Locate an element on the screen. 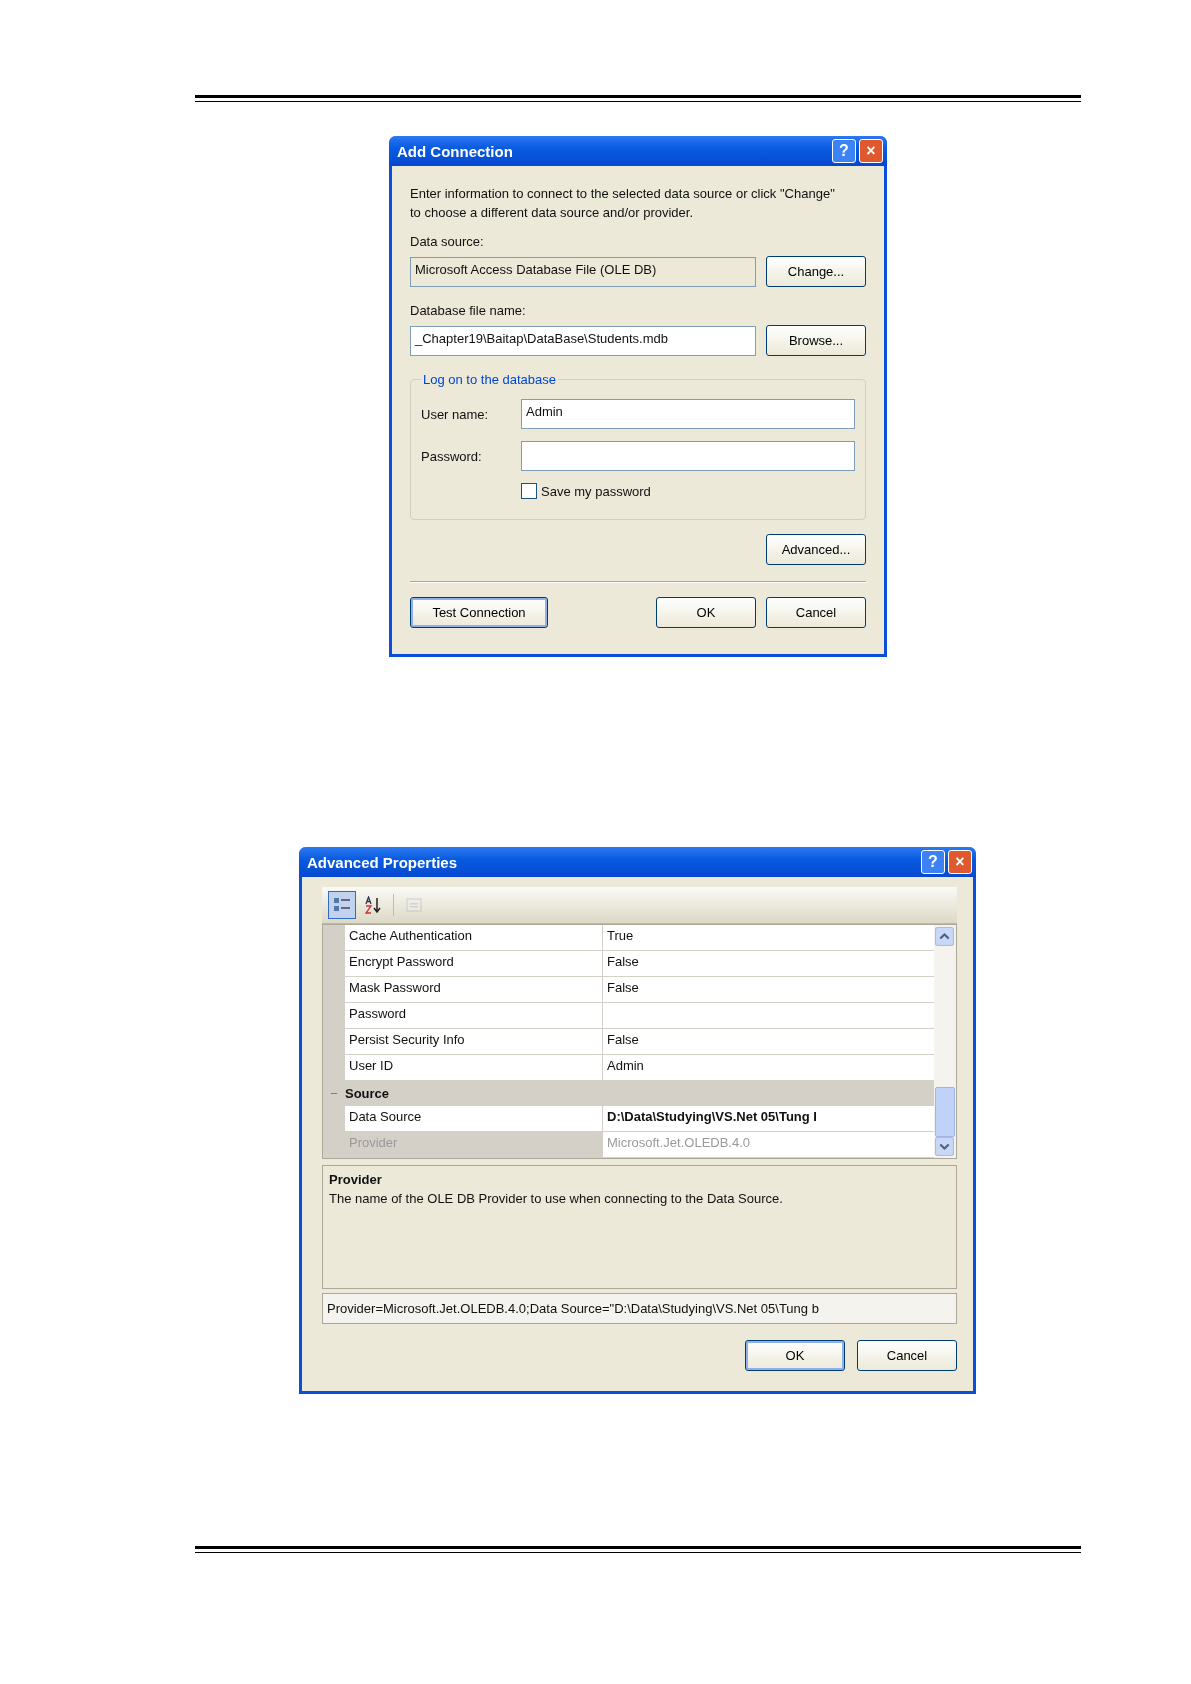 This screenshot has height=1684, width=1191. property-value: D:\Data\Studying\VS.Net 05\Tung I is located at coordinates (768, 1118).